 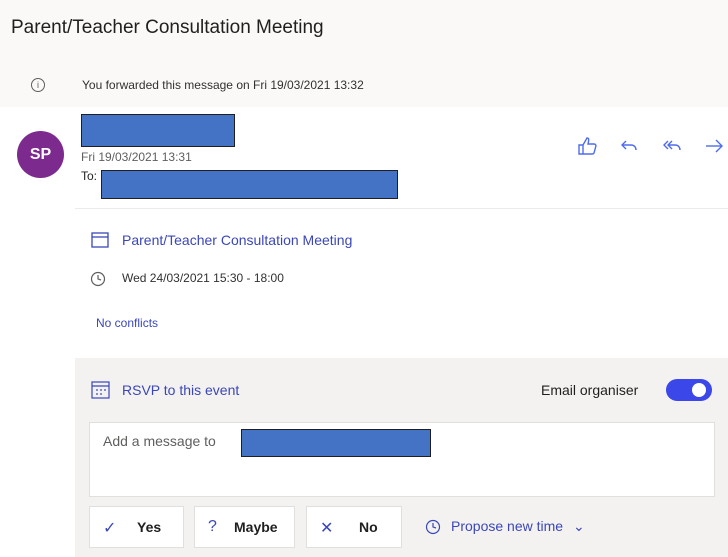 What do you see at coordinates (203, 278) in the screenshot?
I see `event-time: Wed 24/03/2021 15:30 - 18:00` at bounding box center [203, 278].